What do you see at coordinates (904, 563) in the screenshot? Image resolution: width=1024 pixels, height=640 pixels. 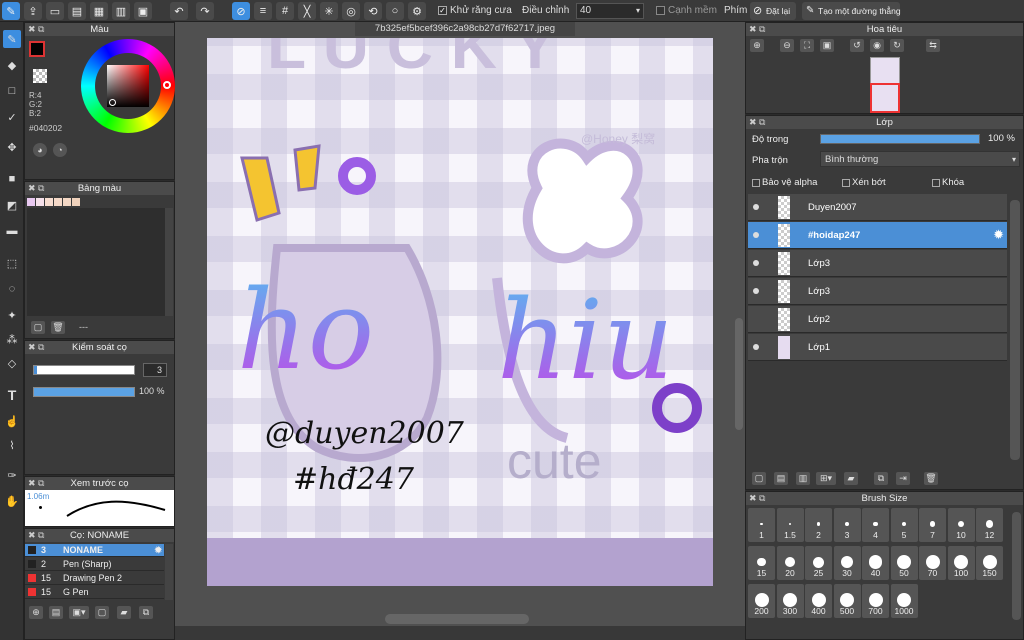 I see `brush-size-preset: 50` at bounding box center [904, 563].